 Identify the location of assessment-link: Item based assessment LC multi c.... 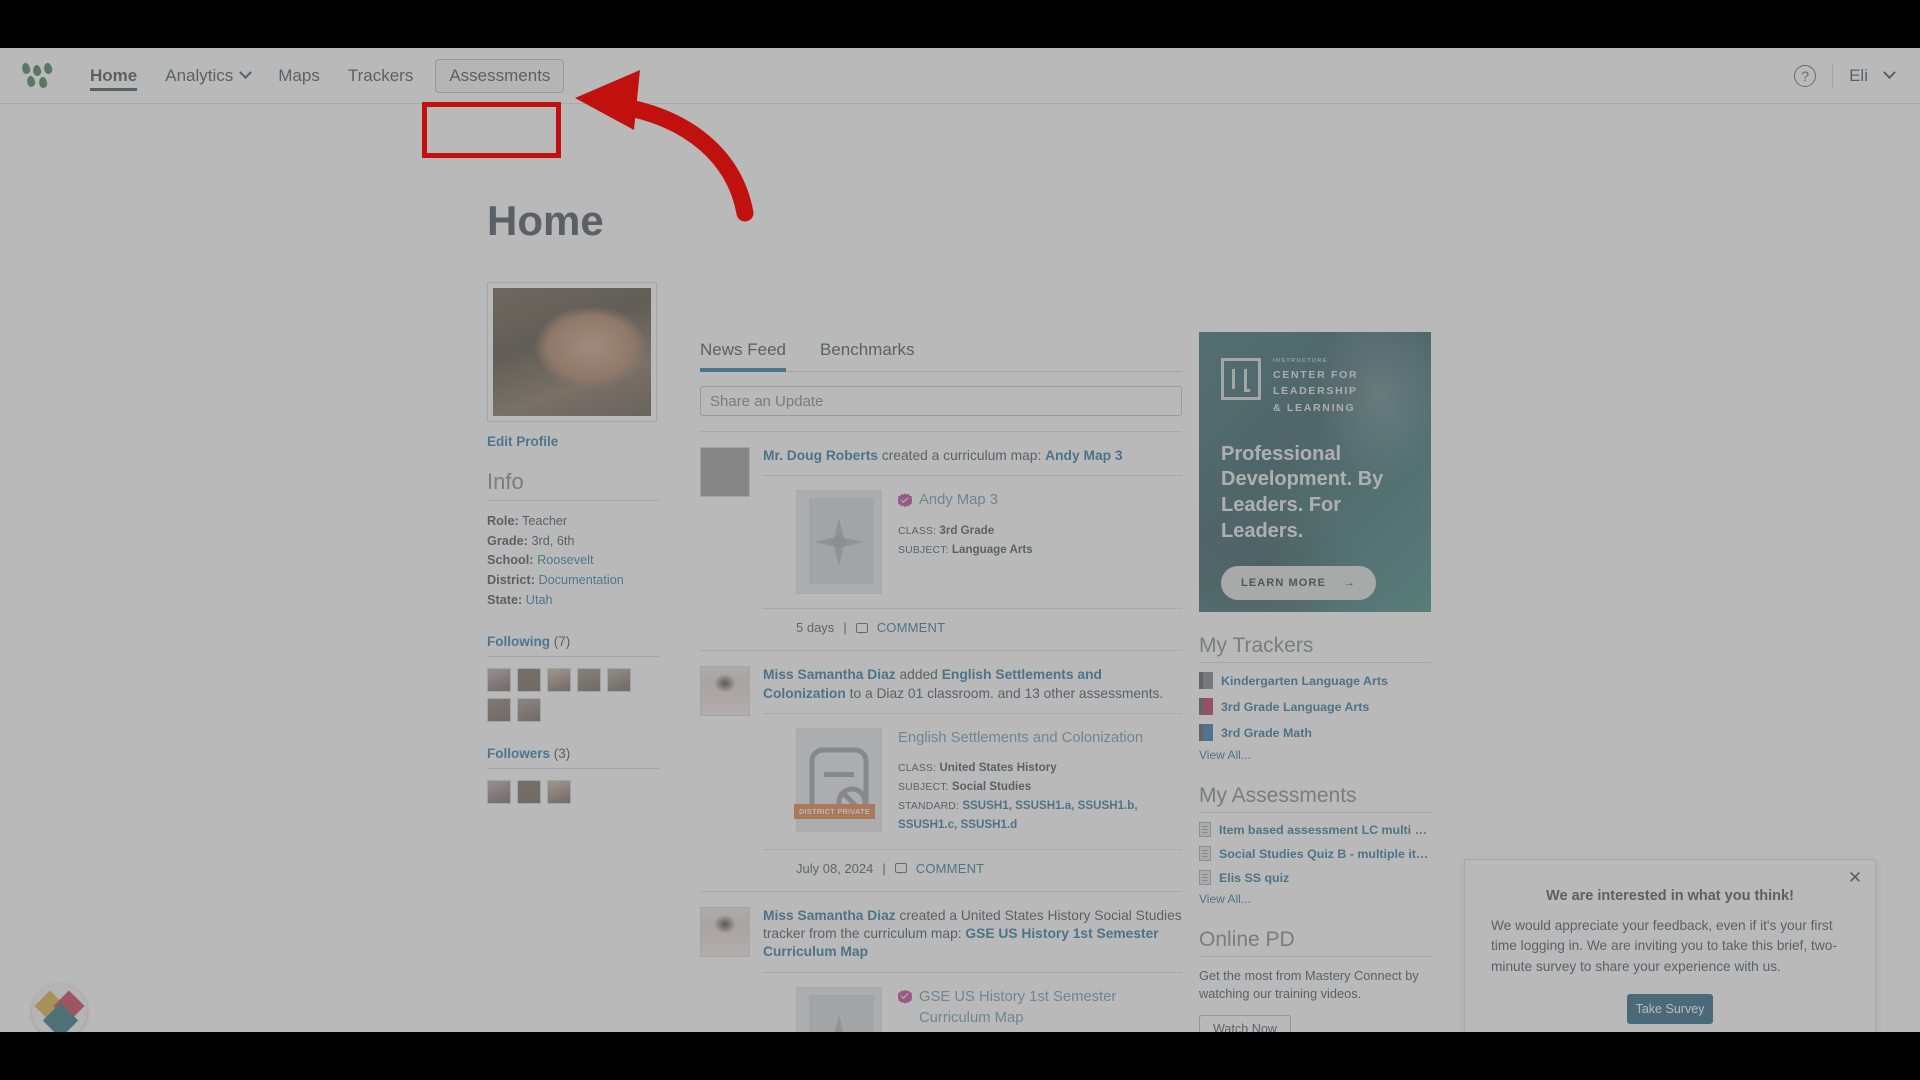
(1325, 830).